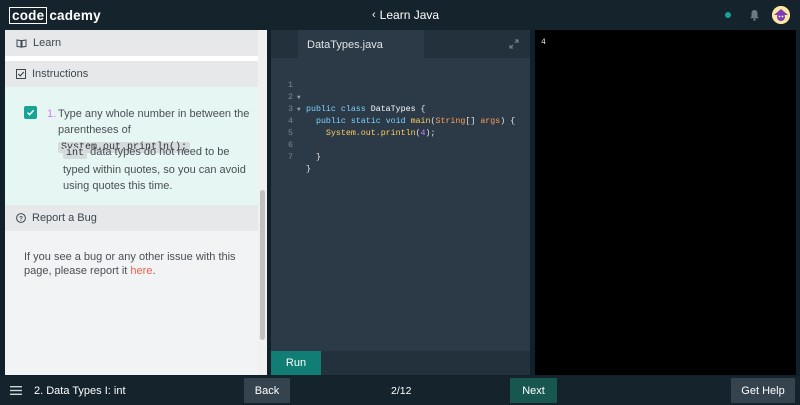 Image resolution: width=800 pixels, height=405 pixels. I want to click on help-circle-icon: ?, so click(21, 218).